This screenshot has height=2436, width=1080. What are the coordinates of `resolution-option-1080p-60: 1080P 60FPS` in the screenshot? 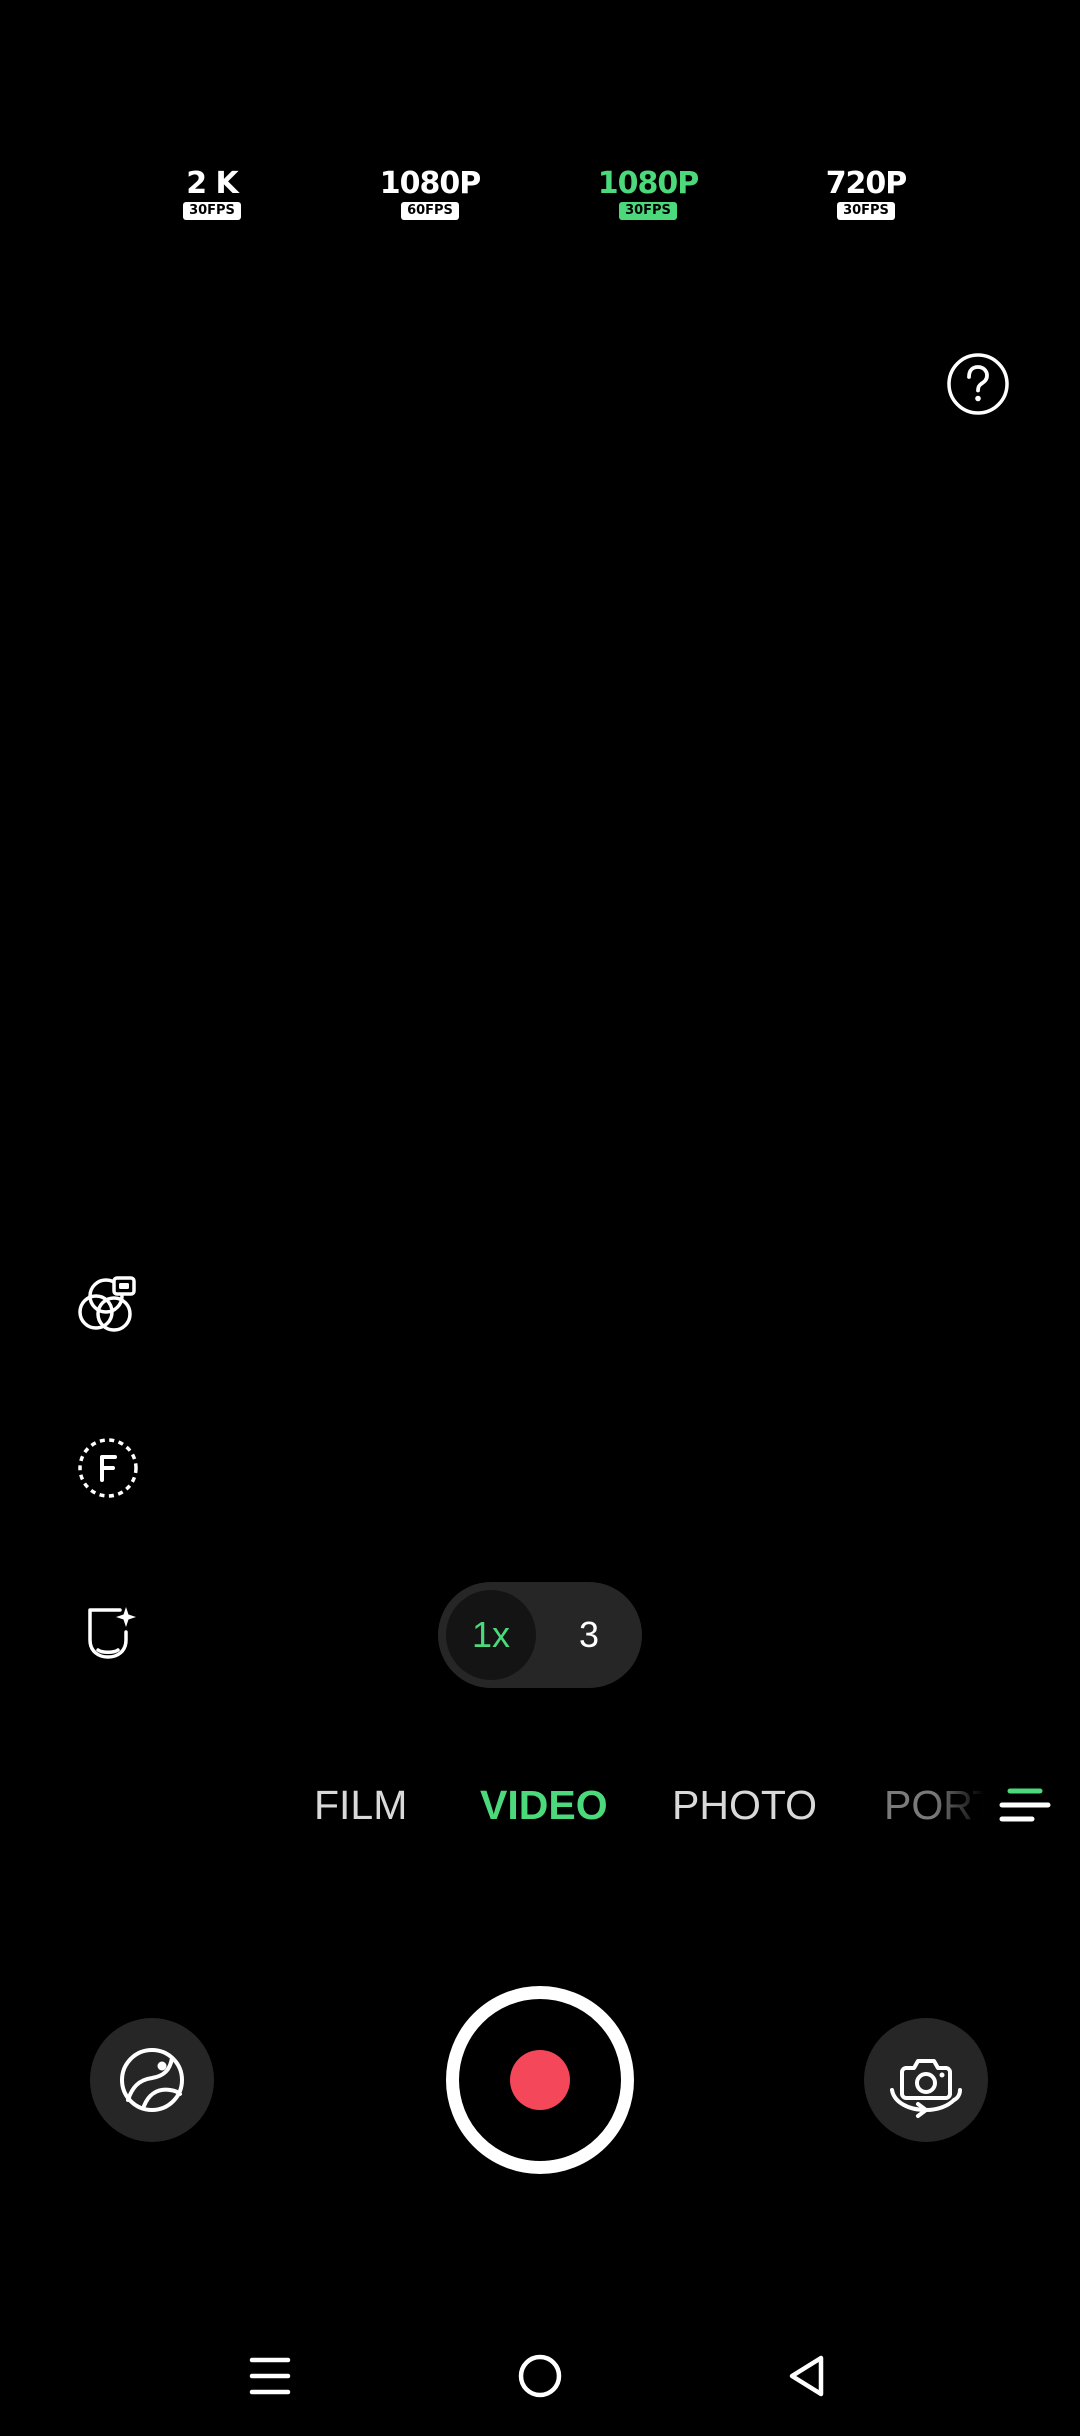 It's located at (430, 194).